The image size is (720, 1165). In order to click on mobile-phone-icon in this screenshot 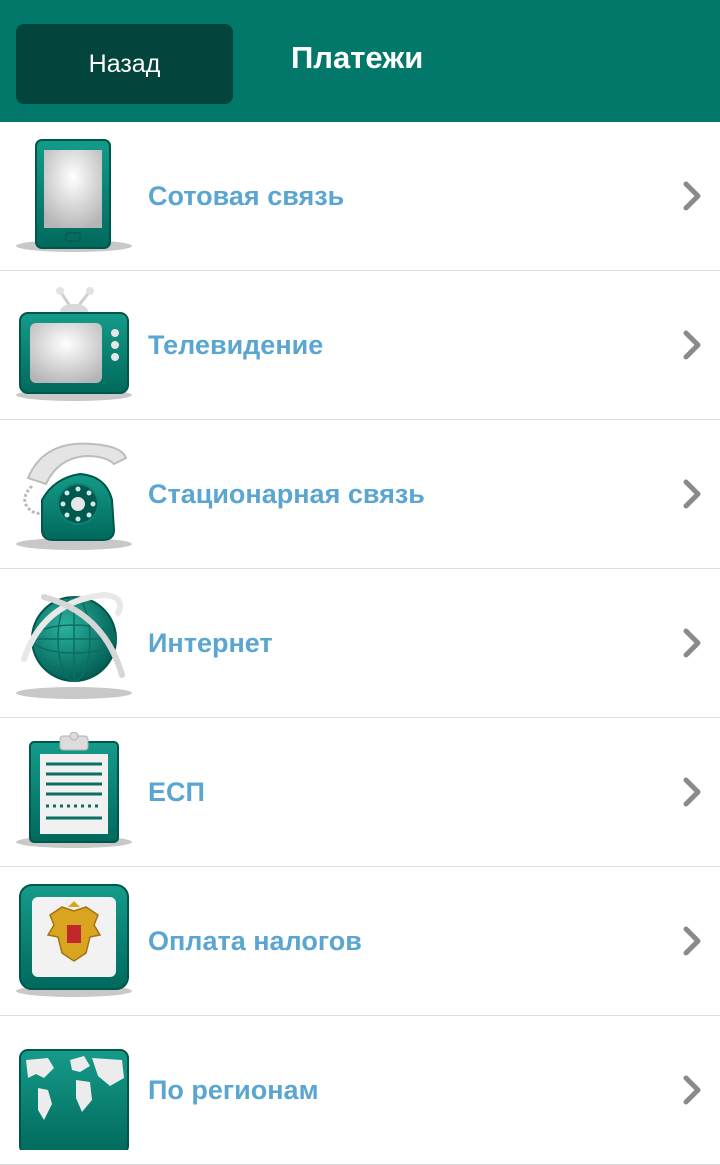, I will do `click(74, 196)`.